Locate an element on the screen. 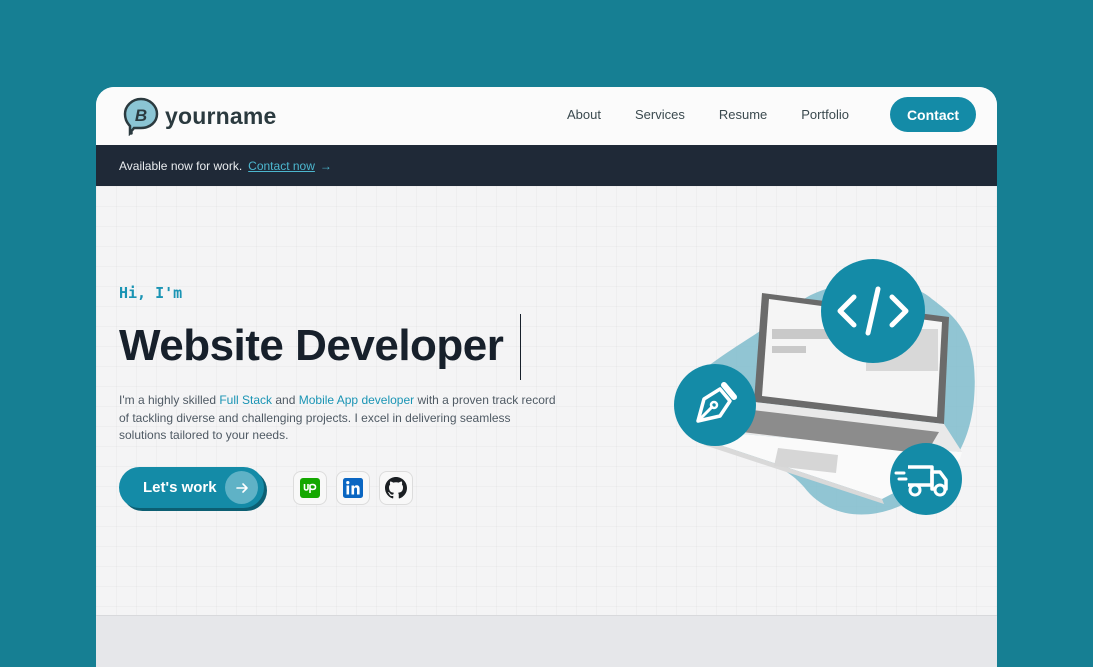 This screenshot has height=667, width=1093. desc-part-1: I'm a highly skilled is located at coordinates (169, 400).